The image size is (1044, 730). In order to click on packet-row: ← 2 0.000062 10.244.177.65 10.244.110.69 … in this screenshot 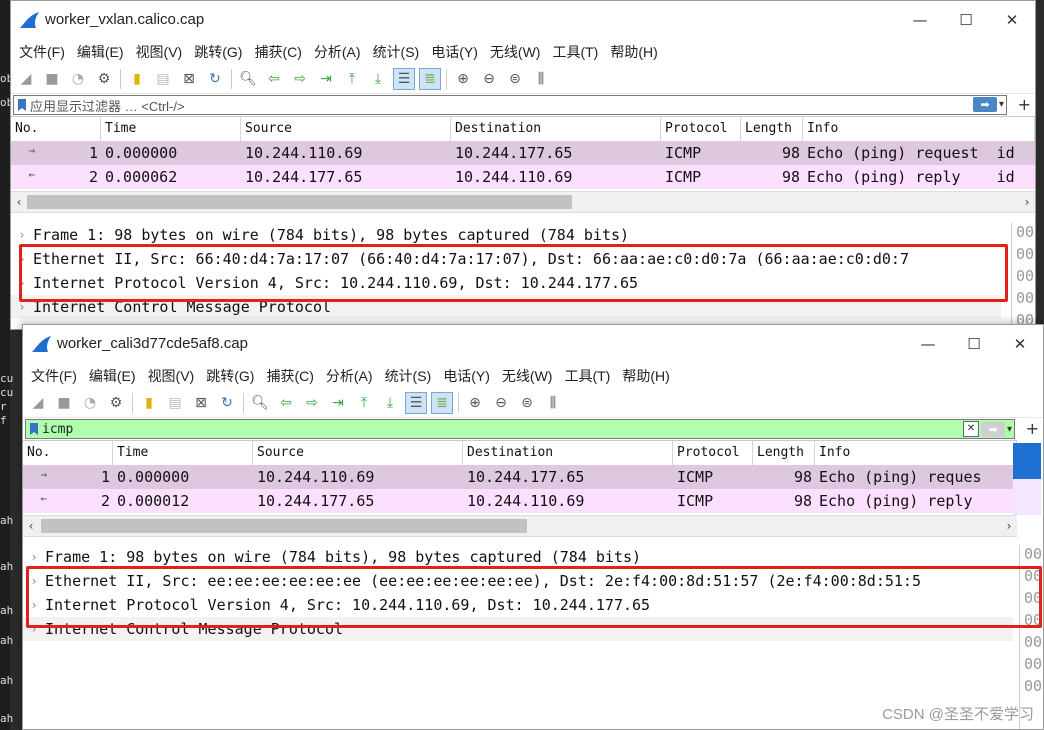, I will do `click(523, 177)`.